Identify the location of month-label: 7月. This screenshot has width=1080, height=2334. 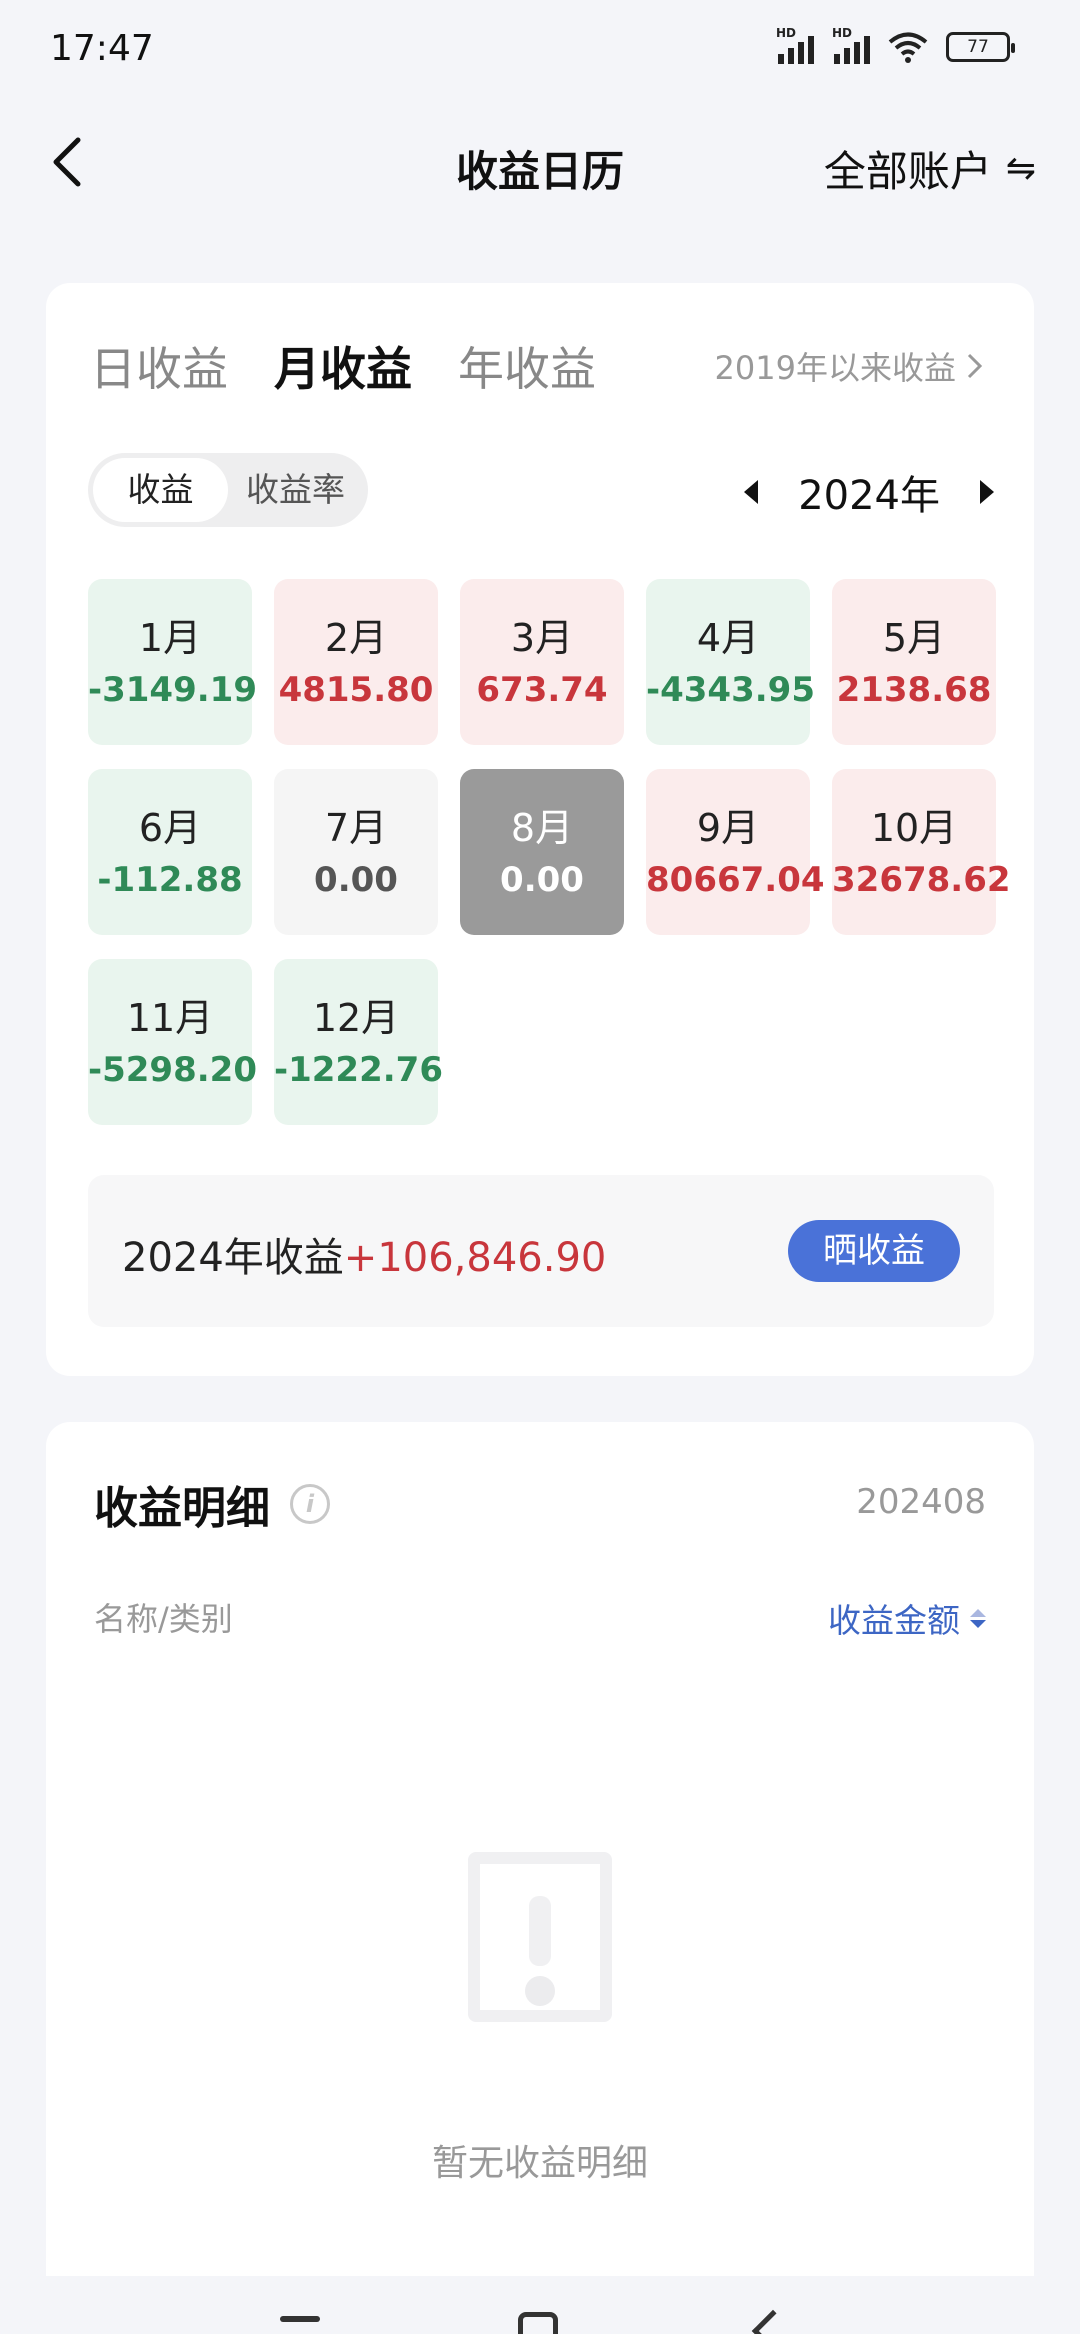
(356, 828).